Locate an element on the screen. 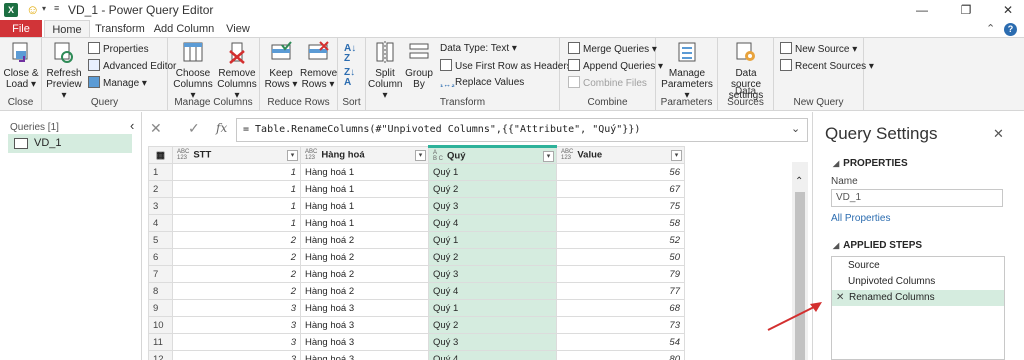 This screenshot has width=1024, height=360. collapse-pane-icon: ‹ is located at coordinates (132, 125).